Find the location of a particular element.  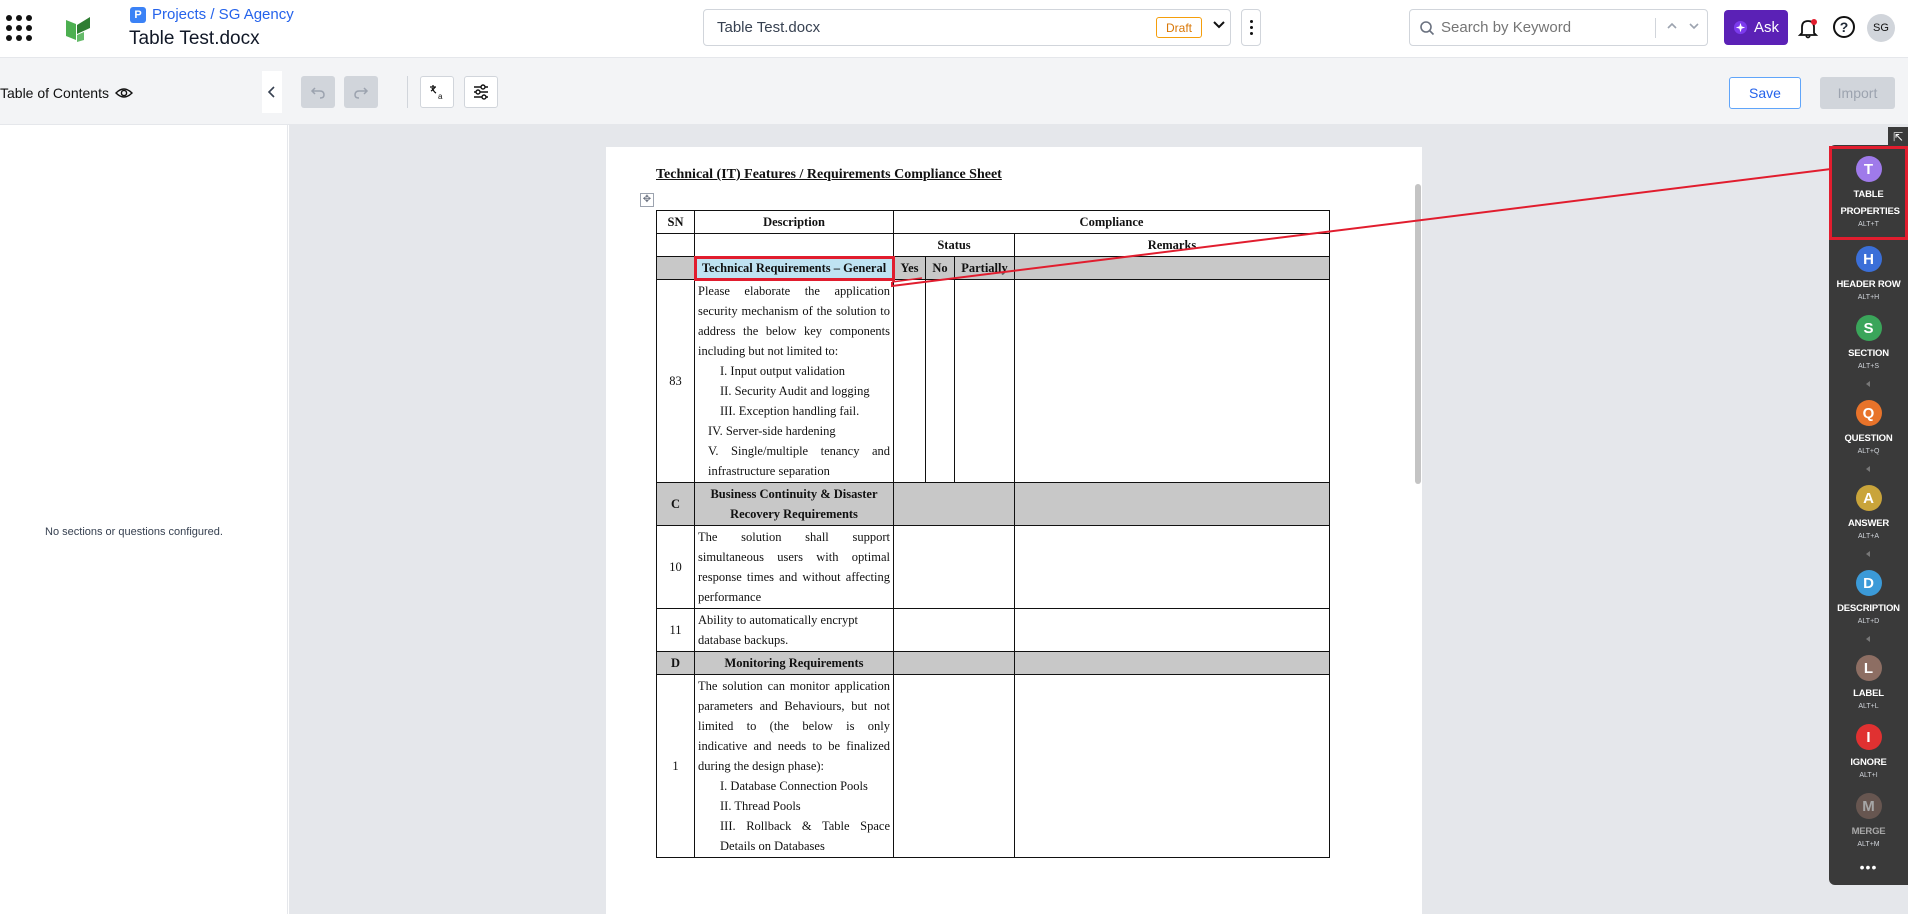

collapse-panel-button is located at coordinates (272, 92).